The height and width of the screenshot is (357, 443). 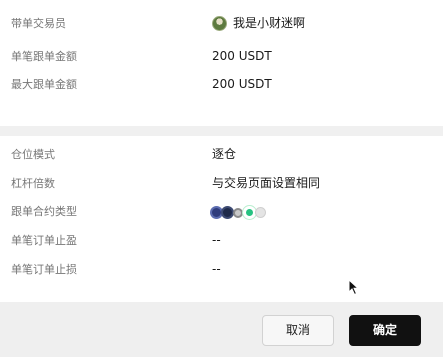 I want to click on stop-loss-label: 单笔订单止损, so click(x=44, y=269).